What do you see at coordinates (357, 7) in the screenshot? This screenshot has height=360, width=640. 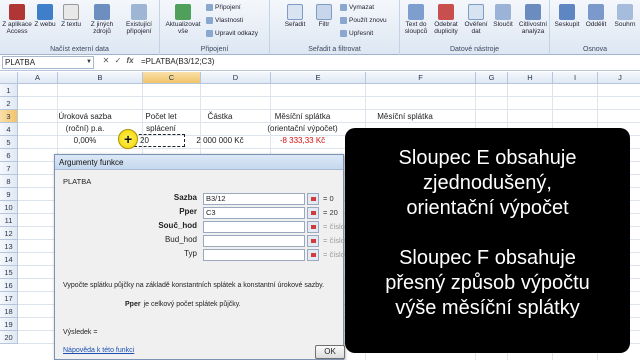 I see `clear-button: Vymazat` at bounding box center [357, 7].